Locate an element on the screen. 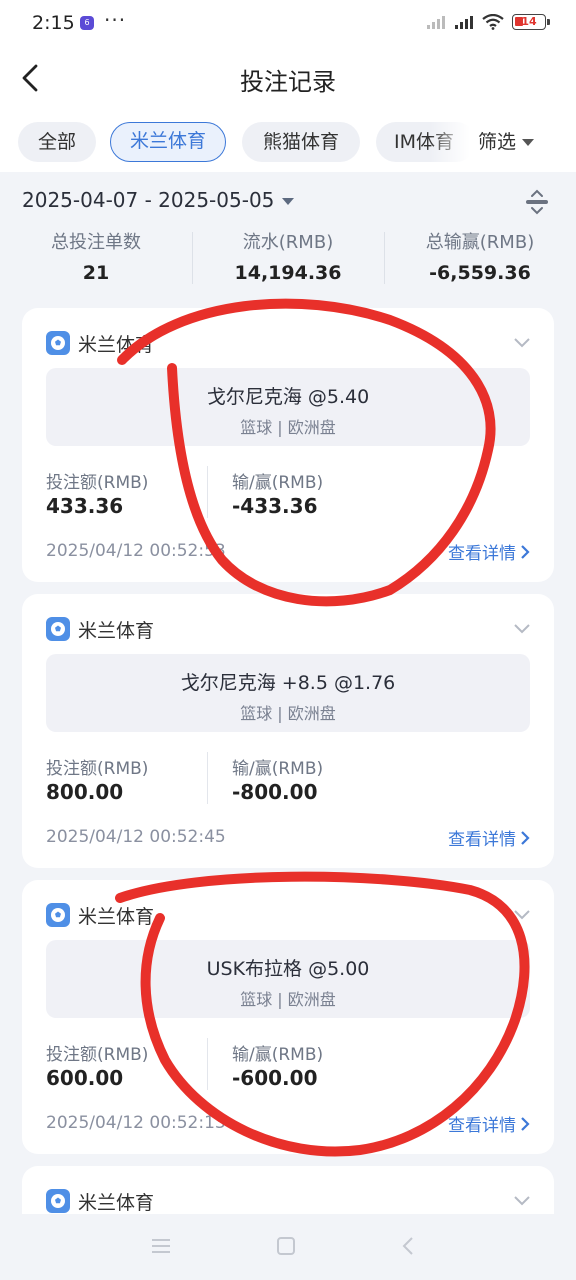  filter-button: 筛选 is located at coordinates (502, 142).